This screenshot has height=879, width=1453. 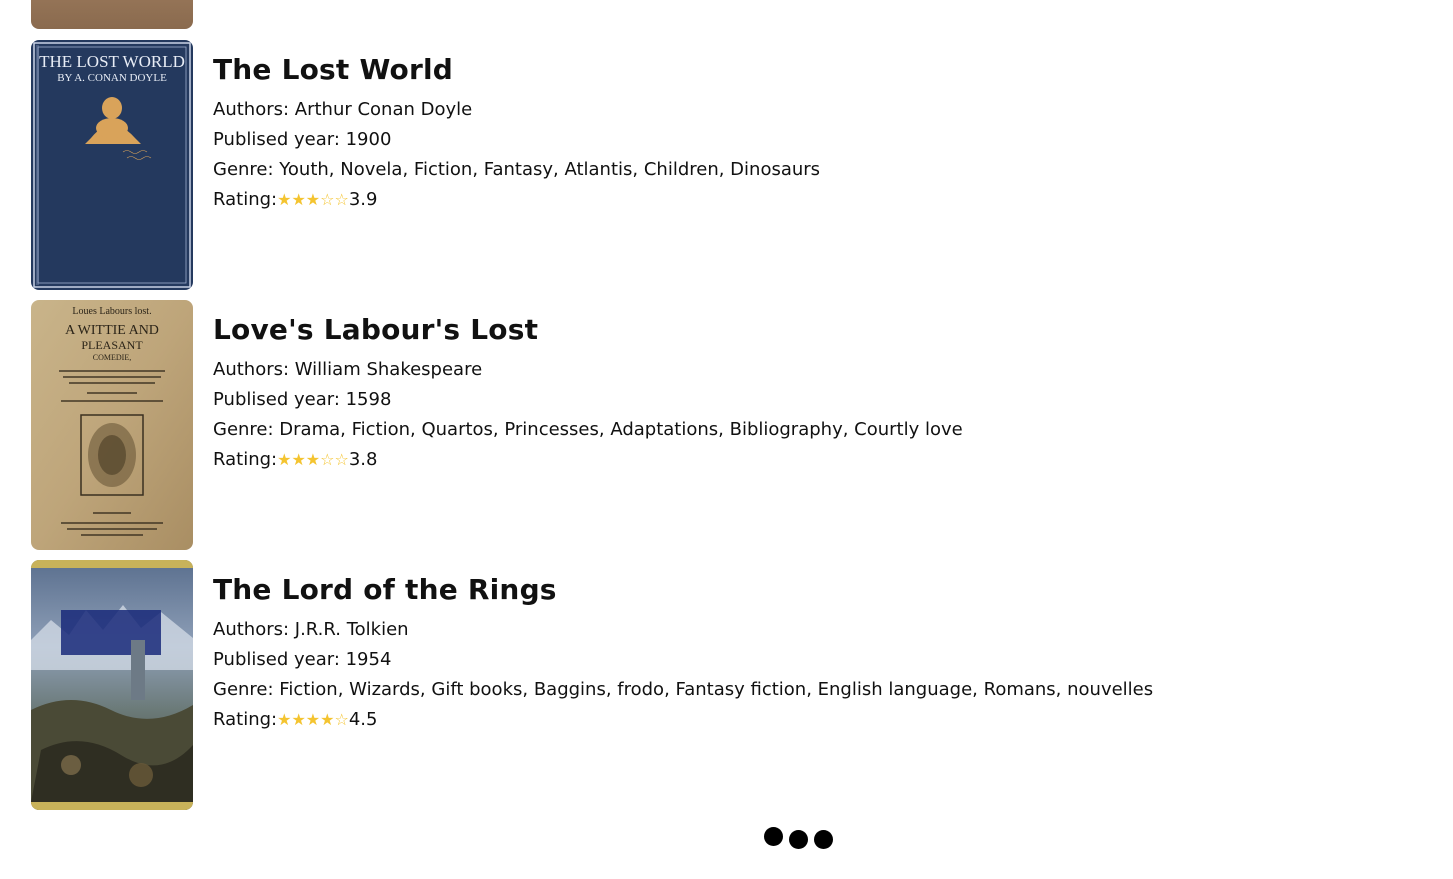 What do you see at coordinates (302, 139) in the screenshot?
I see `book-year: Publised year: 1900` at bounding box center [302, 139].